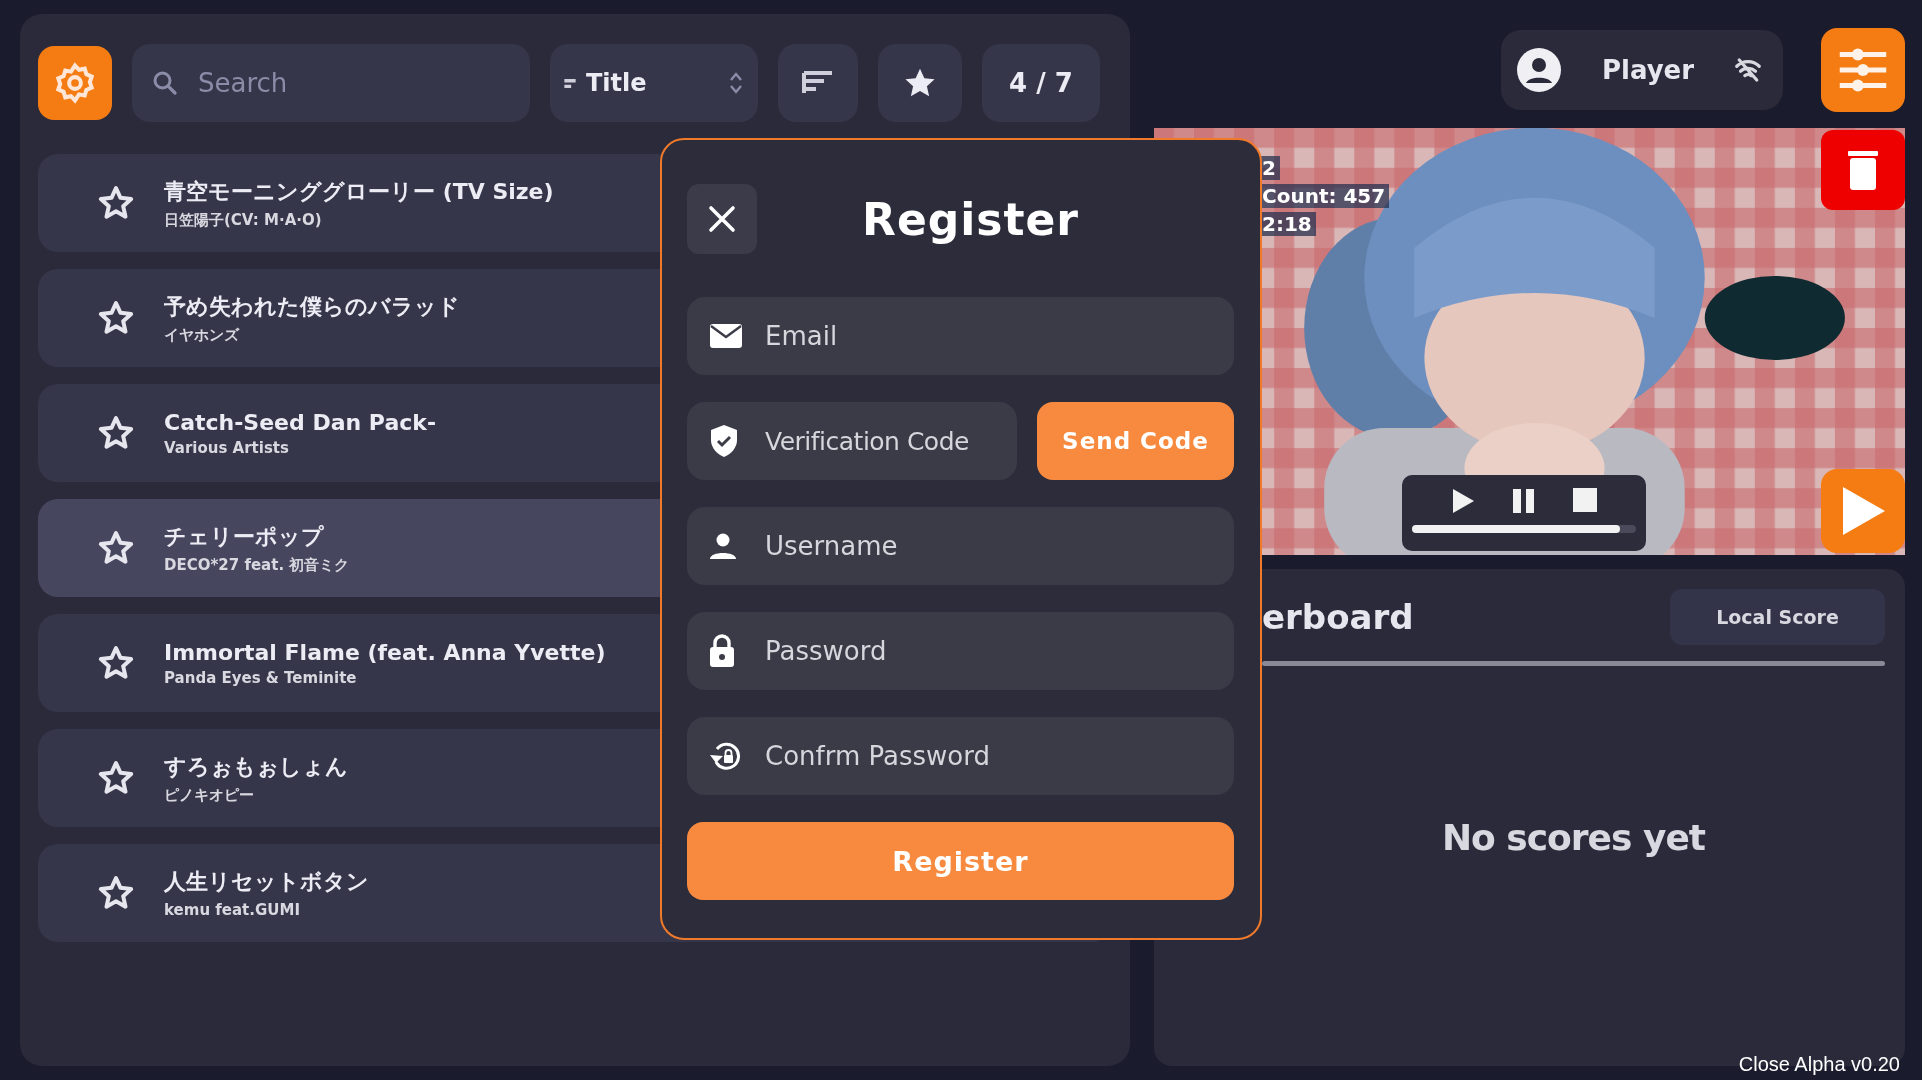 The height and width of the screenshot is (1080, 1922). What do you see at coordinates (1539, 70) in the screenshot?
I see `avatar-icon` at bounding box center [1539, 70].